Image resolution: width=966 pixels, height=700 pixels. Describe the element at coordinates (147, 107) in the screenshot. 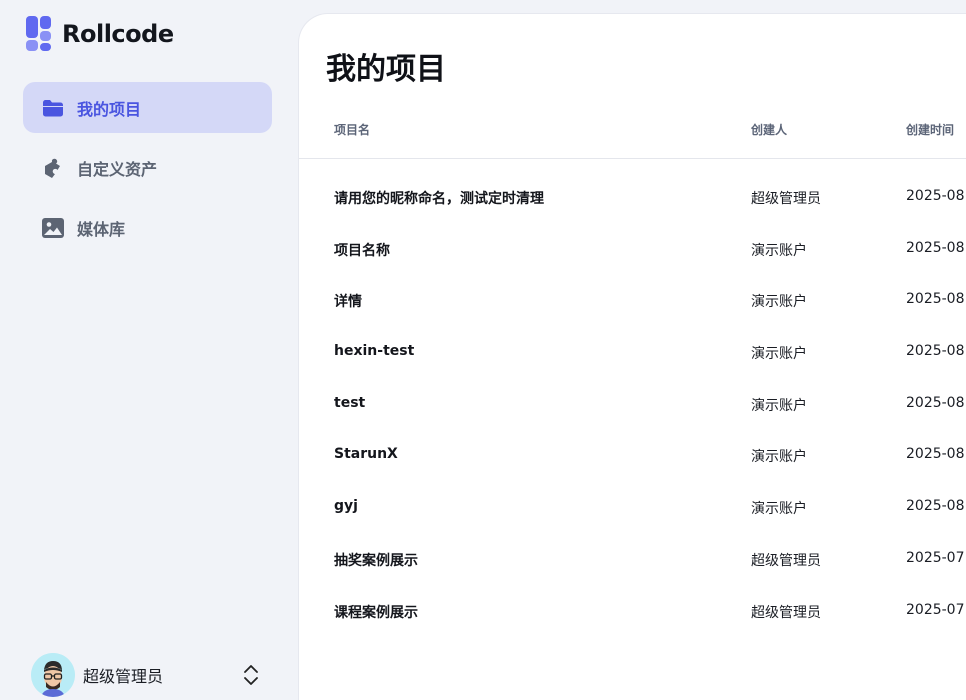

I see `sidebar-item-my-projects: 我的项目` at that location.